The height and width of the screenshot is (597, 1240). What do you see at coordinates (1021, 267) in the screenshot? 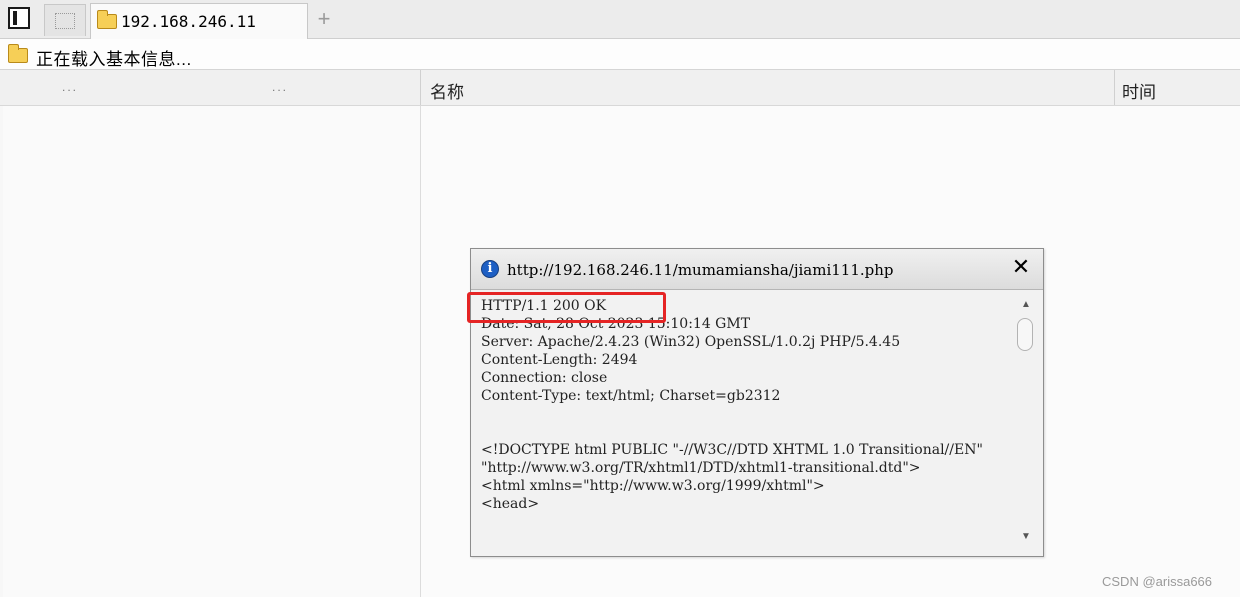
I see `close-icon: ✕` at bounding box center [1021, 267].